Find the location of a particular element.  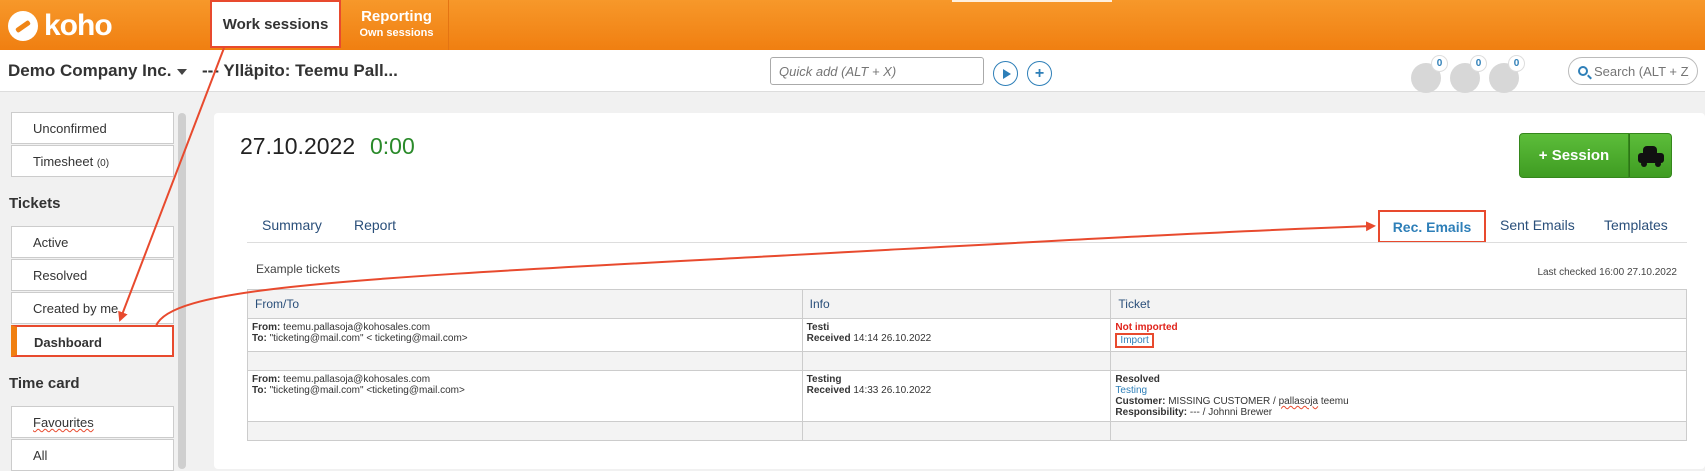

koho-logo: koho is located at coordinates (60, 26).